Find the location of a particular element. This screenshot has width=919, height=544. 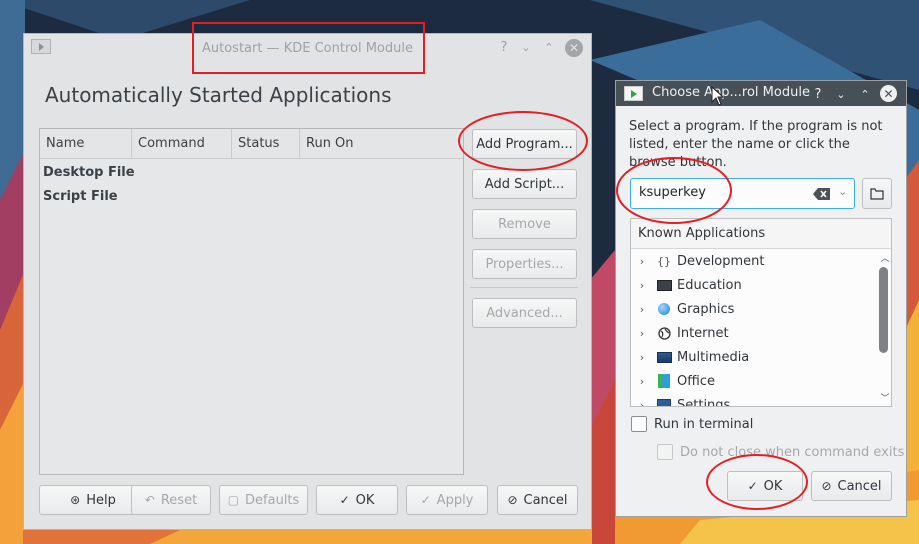

document-icon: ▢ is located at coordinates (233, 500).